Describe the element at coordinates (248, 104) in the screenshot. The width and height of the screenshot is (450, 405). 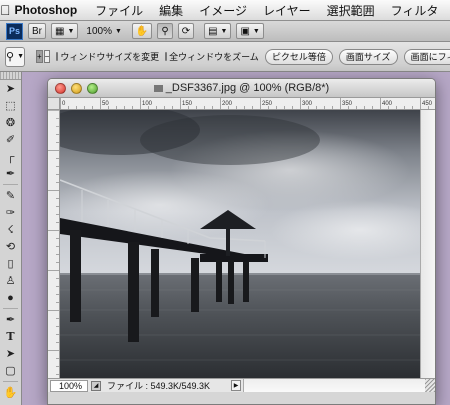
I see `horizontal-ruler: 0 50 100 150 200 250 300 350 400 450` at that location.